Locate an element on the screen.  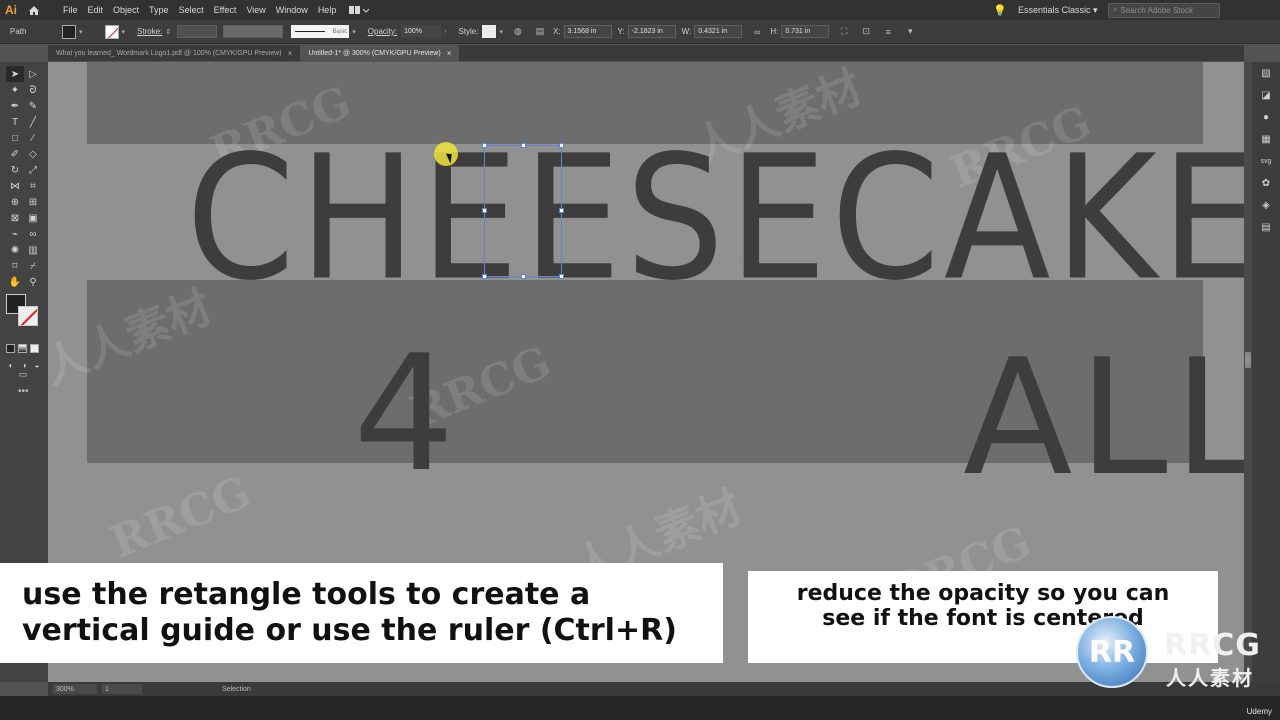
edit-toolbar-icon: ••• is located at coordinates (23, 391).